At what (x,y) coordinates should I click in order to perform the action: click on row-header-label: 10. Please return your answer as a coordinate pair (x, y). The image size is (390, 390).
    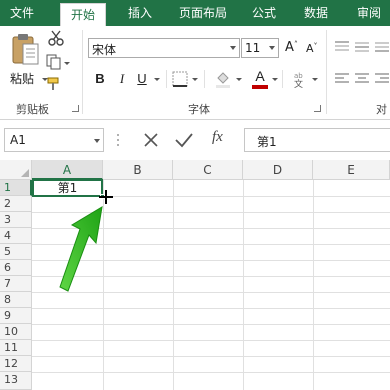
    Looking at the image, I should click on (11, 331).